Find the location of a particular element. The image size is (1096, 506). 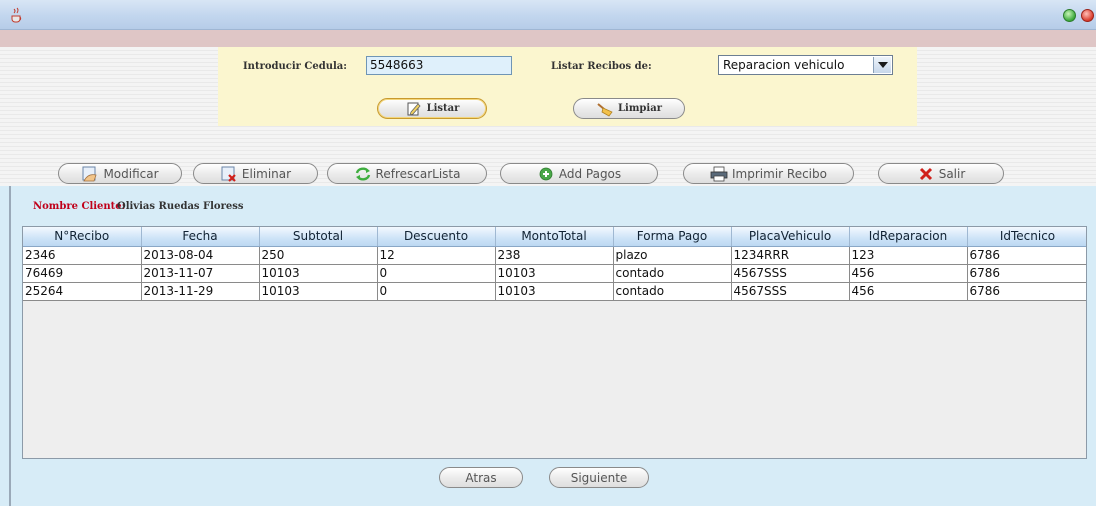

column-header: Fecha is located at coordinates (200, 237).